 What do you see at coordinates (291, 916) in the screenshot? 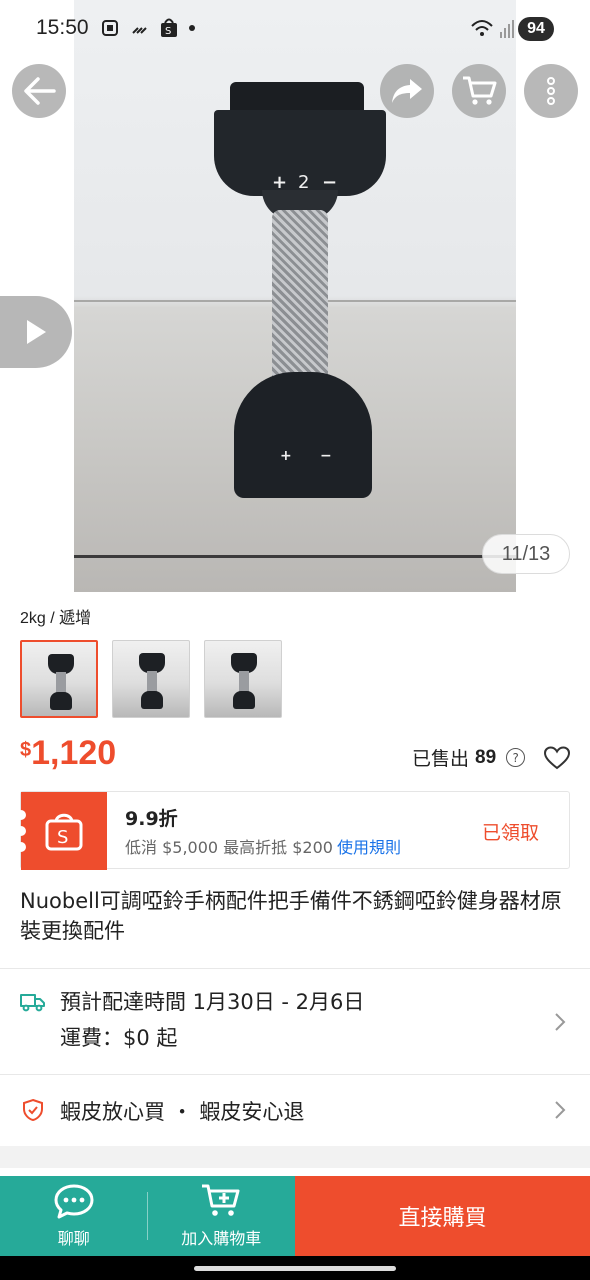
I see `product-title: Nuobell可調啞鈴手柄配件把手備件不銹鋼啞鈴健身器材原裝更換配件` at bounding box center [291, 916].